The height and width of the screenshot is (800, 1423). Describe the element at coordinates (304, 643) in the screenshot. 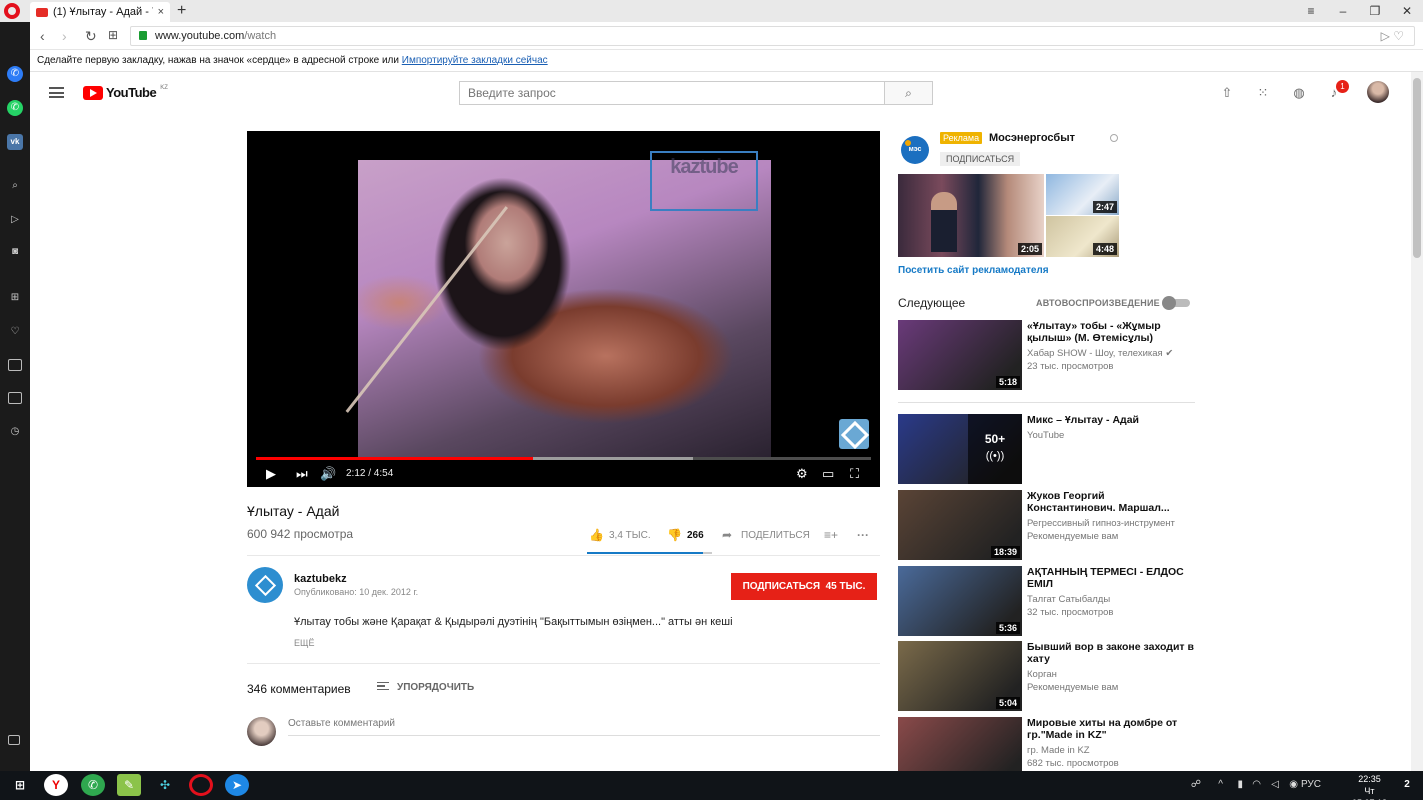

I see `show-more-button: ЕЩЁ` at that location.